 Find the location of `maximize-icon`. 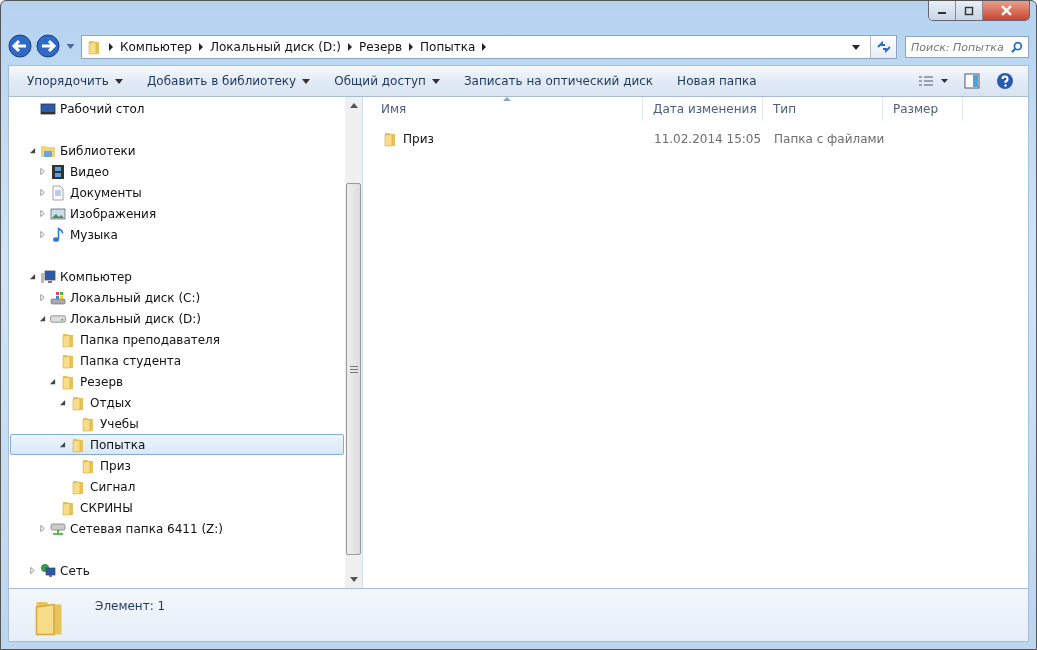

maximize-icon is located at coordinates (969, 10).